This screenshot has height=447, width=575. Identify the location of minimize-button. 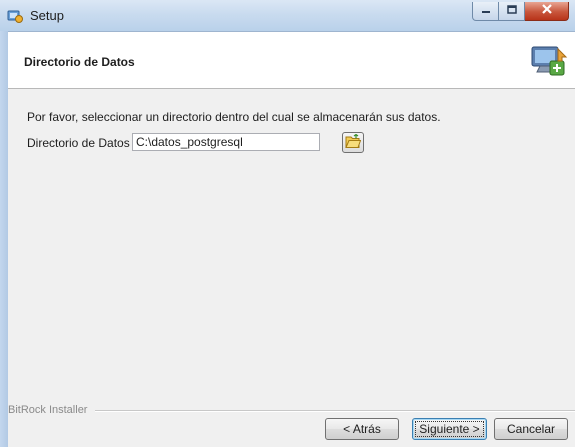
(485, 11).